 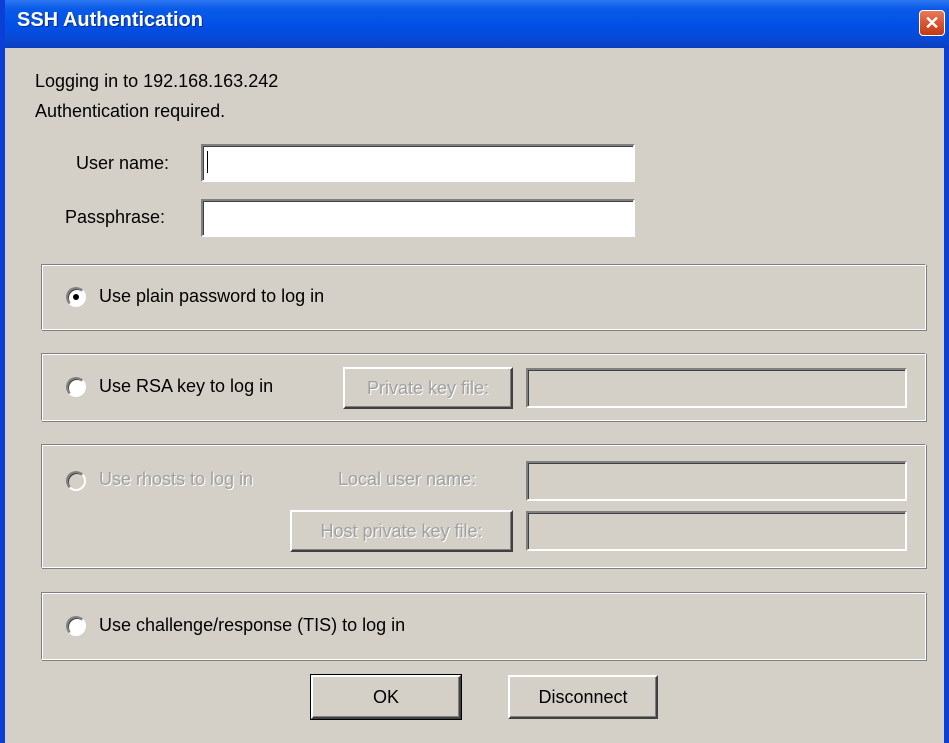 What do you see at coordinates (211, 296) in the screenshot?
I see `plain-password-label: Use plain password to log in` at bounding box center [211, 296].